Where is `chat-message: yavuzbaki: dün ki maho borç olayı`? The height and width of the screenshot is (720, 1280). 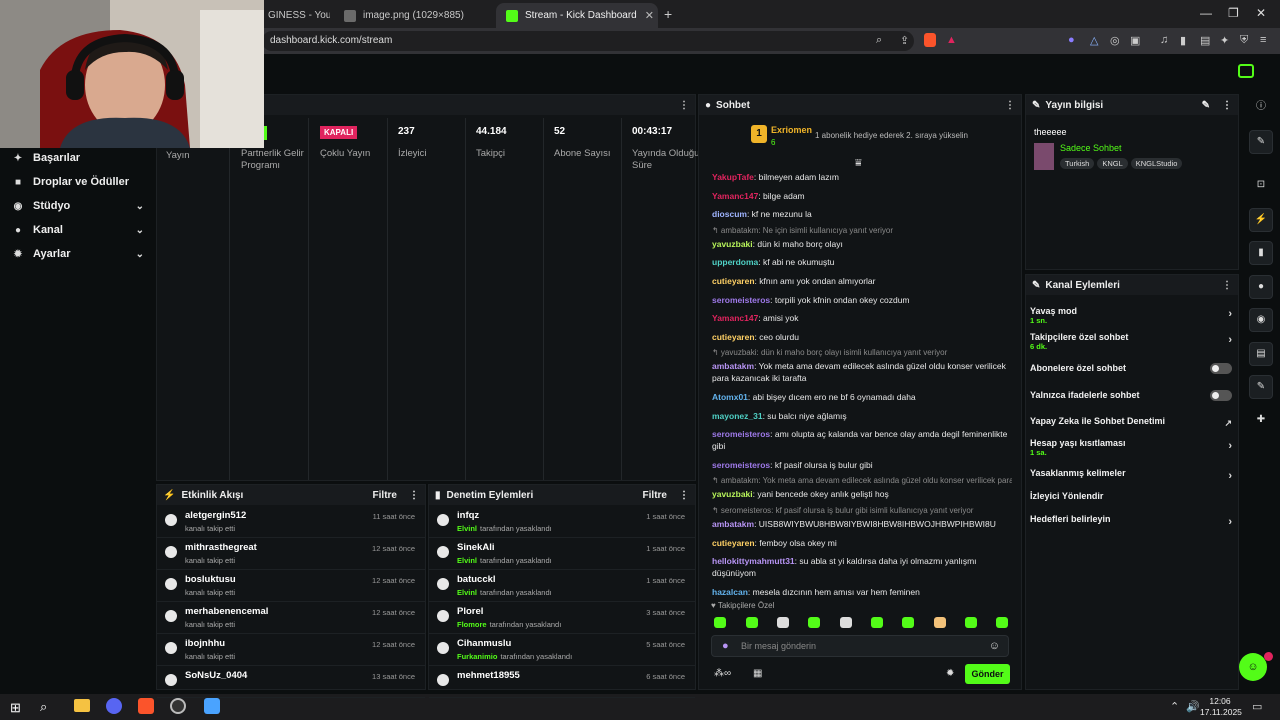
chat-message: yavuzbaki: dün ki maho borç olayı is located at coordinates (862, 244).